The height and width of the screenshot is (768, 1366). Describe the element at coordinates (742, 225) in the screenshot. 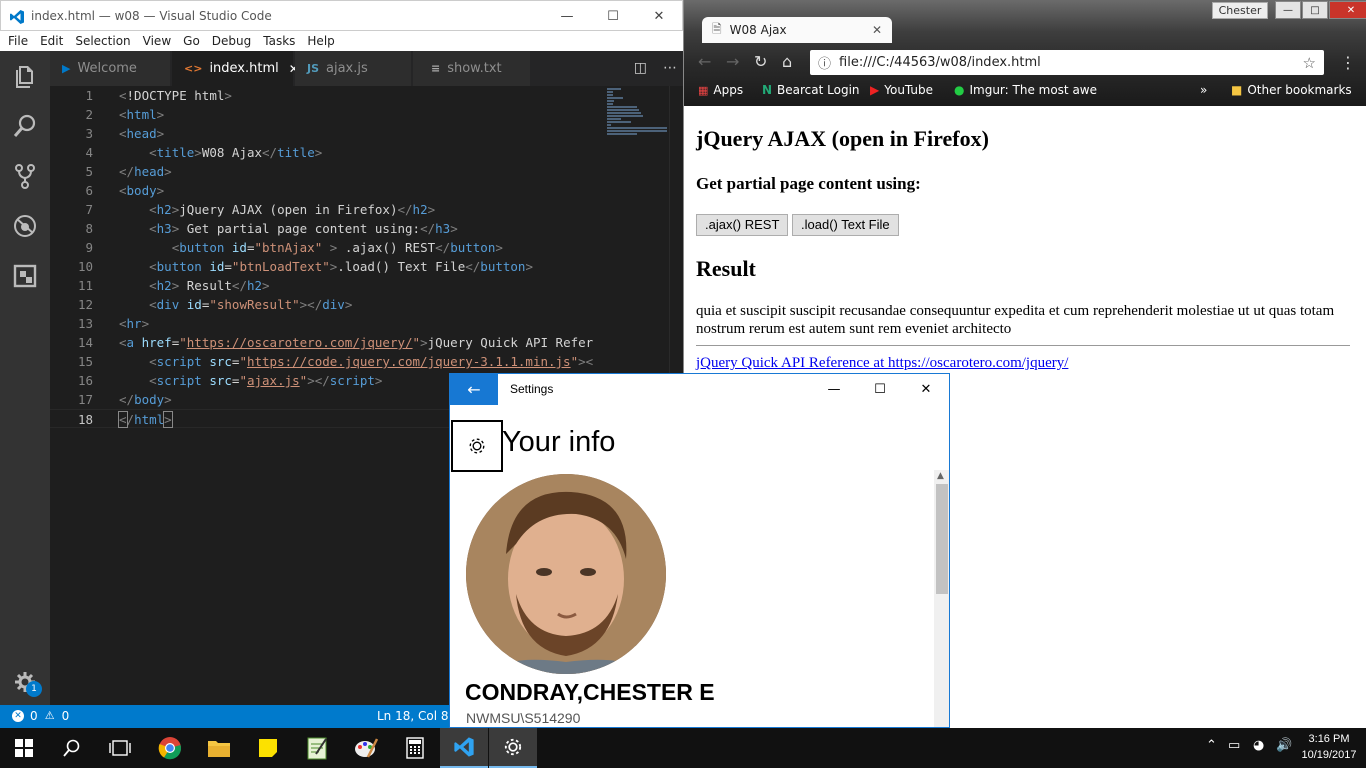

I see `ajax-rest-button: .ajax() REST` at that location.